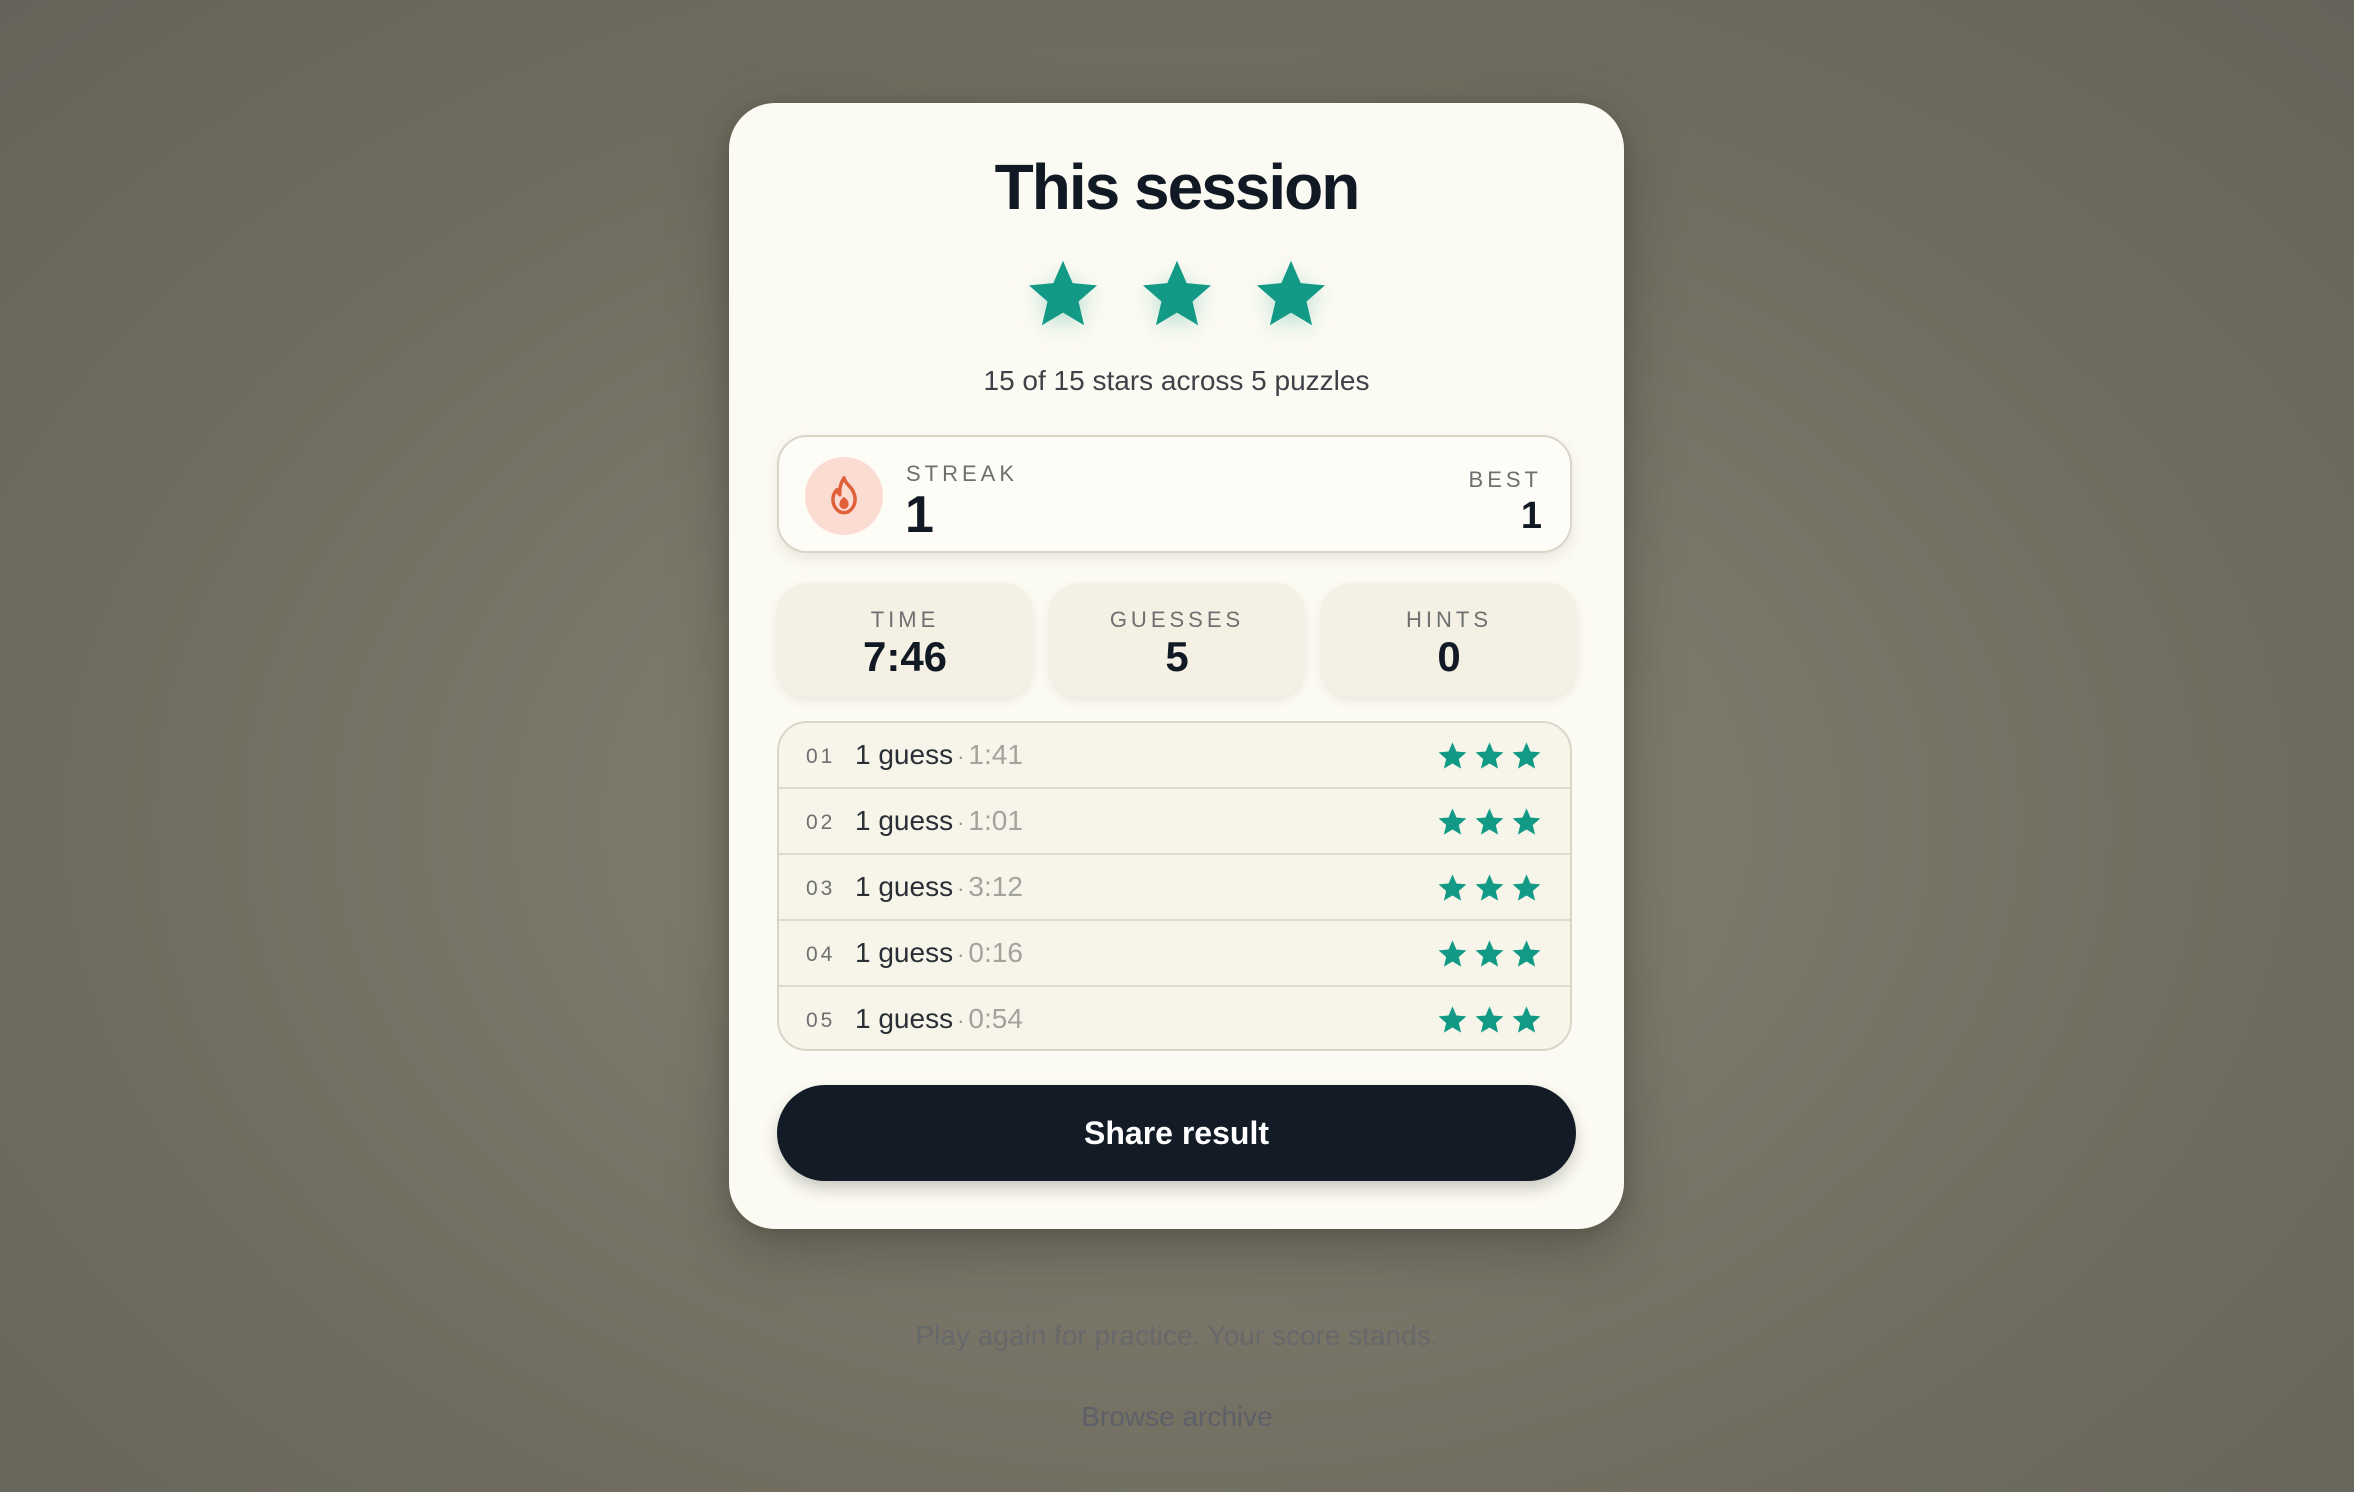  Describe the element at coordinates (995, 754) in the screenshot. I see `puzzle-time: 1:41` at that location.